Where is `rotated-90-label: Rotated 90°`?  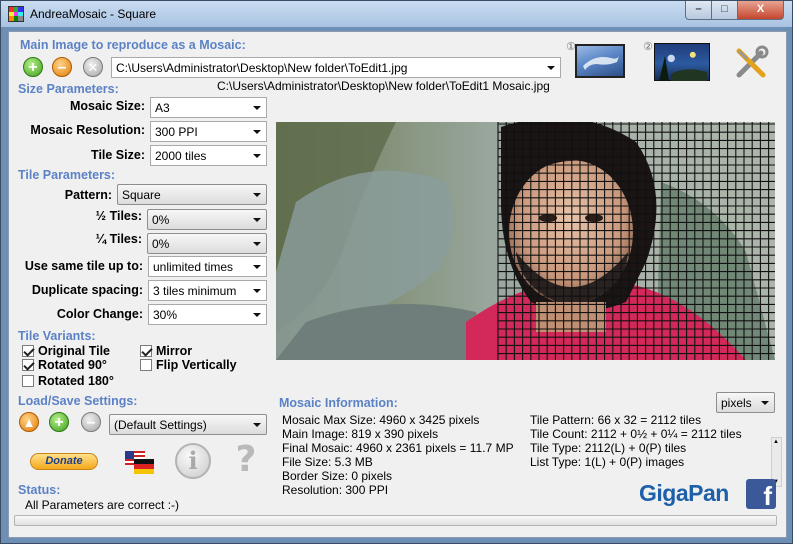 rotated-90-label: Rotated 90° is located at coordinates (72, 365).